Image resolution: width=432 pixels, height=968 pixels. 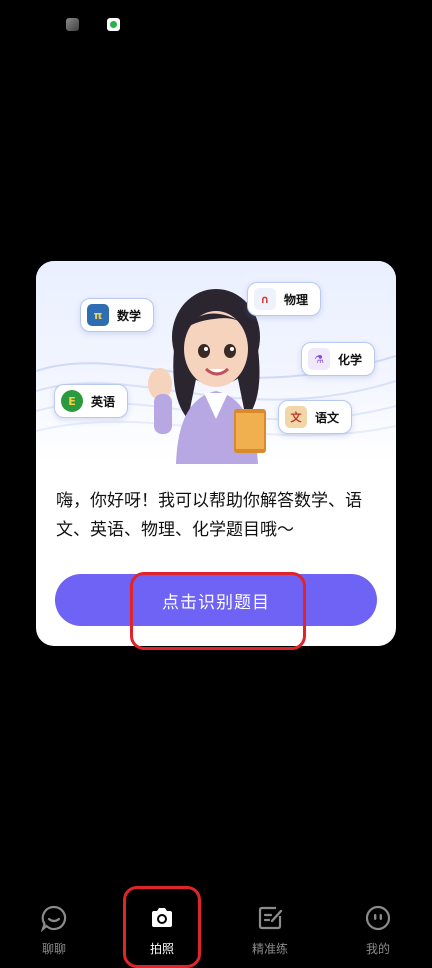 What do you see at coordinates (319, 359) in the screenshot?
I see `flask-icon: ⚗` at bounding box center [319, 359].